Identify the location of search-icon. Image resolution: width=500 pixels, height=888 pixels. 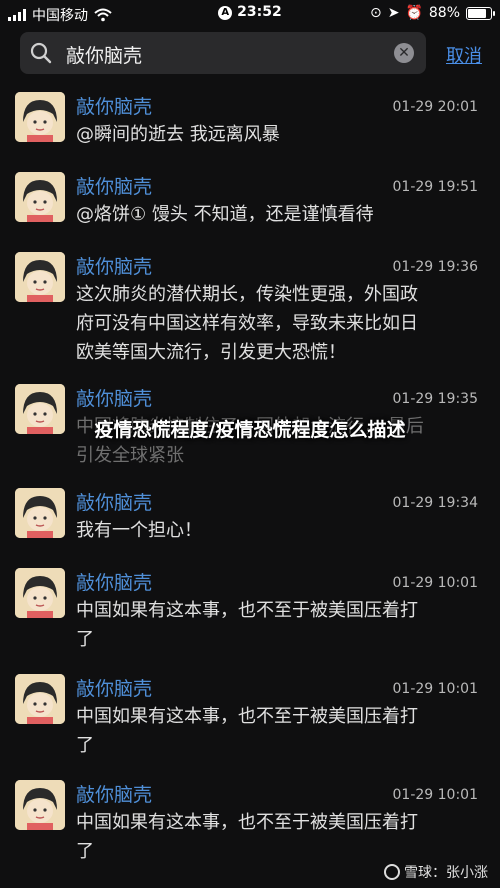
(41, 53).